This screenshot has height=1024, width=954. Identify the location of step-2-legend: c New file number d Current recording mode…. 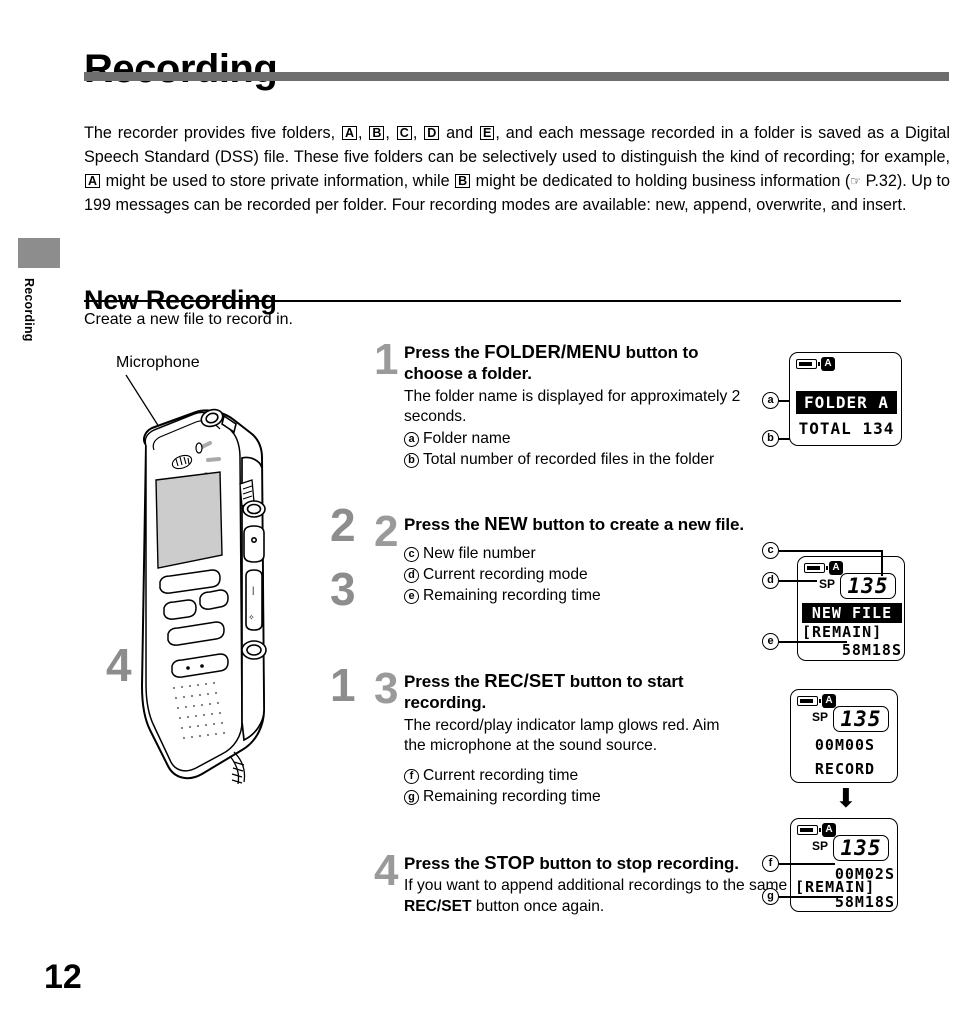
(574, 575).